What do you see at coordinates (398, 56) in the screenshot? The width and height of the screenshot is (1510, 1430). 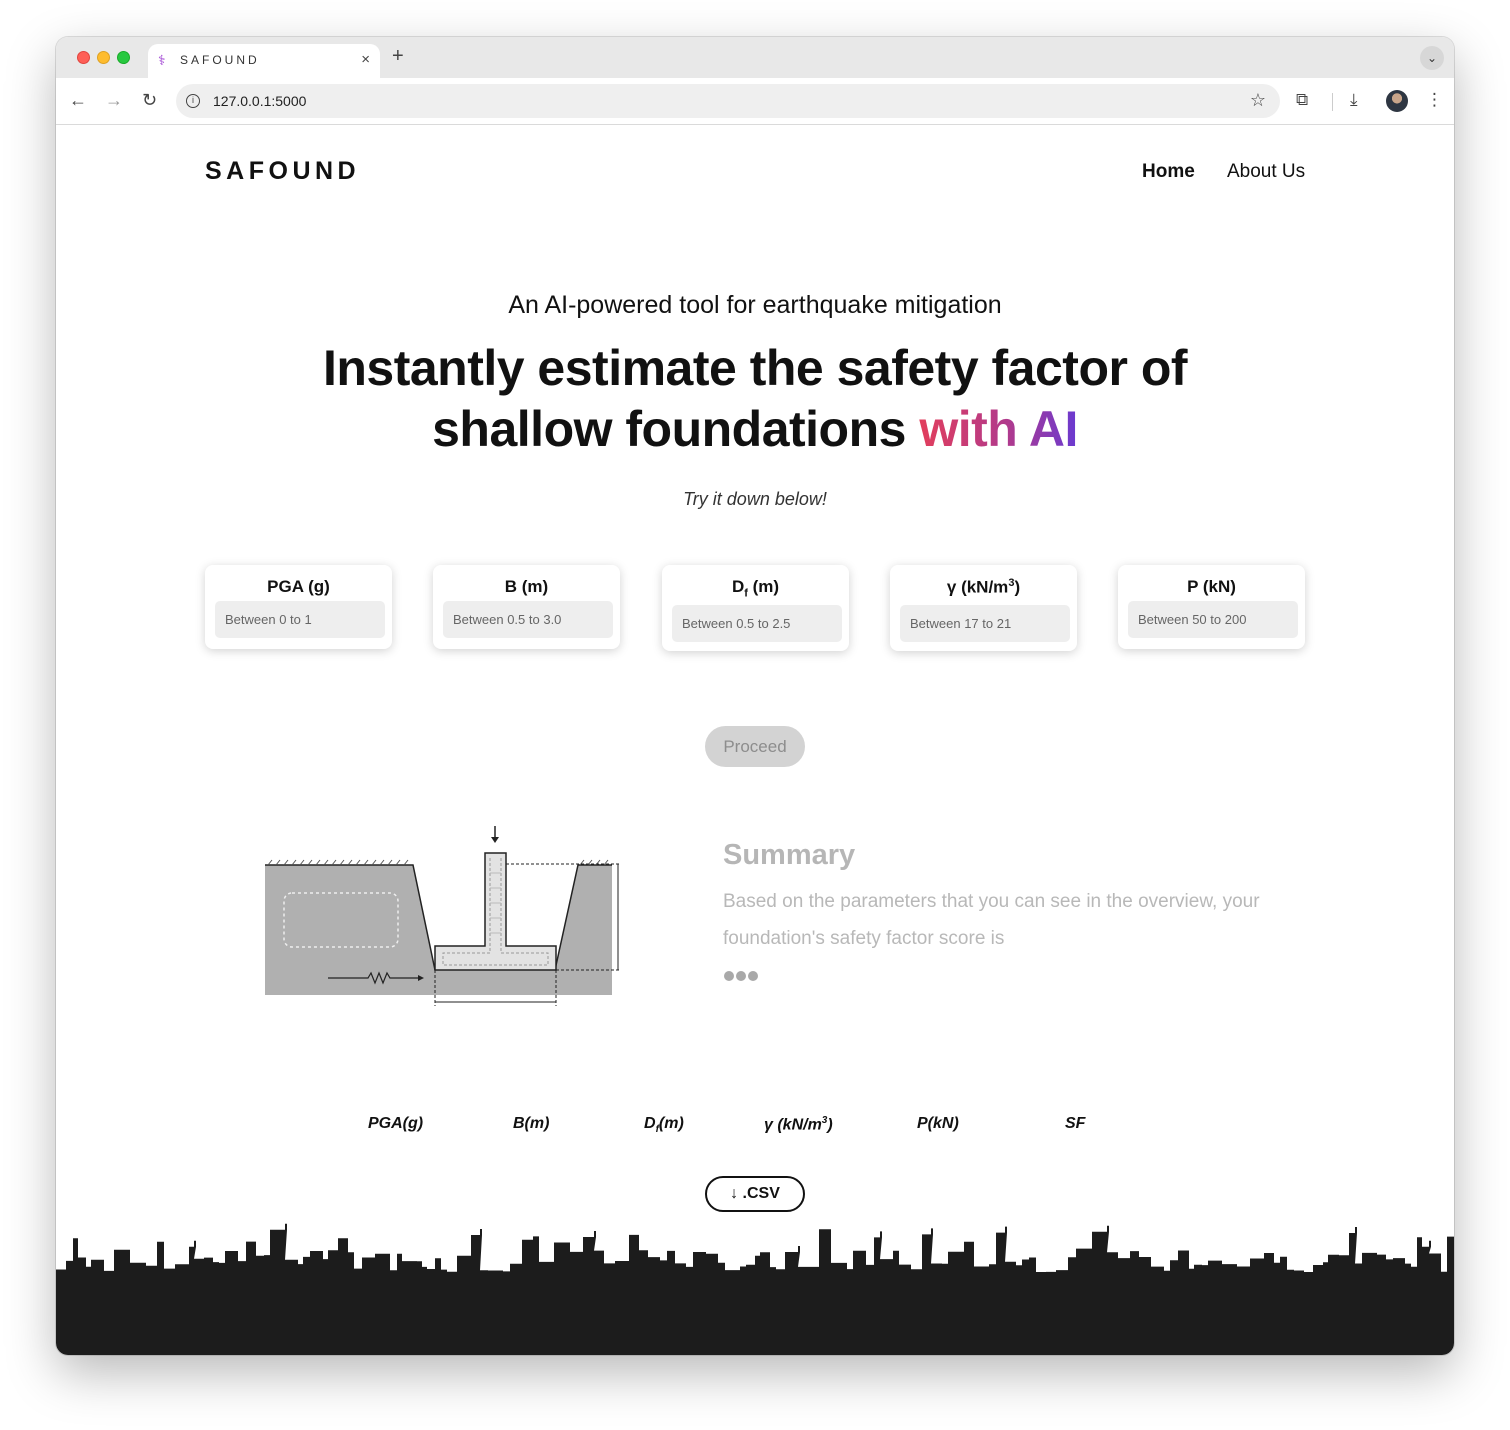 I see `new-tab-icon: +` at bounding box center [398, 56].